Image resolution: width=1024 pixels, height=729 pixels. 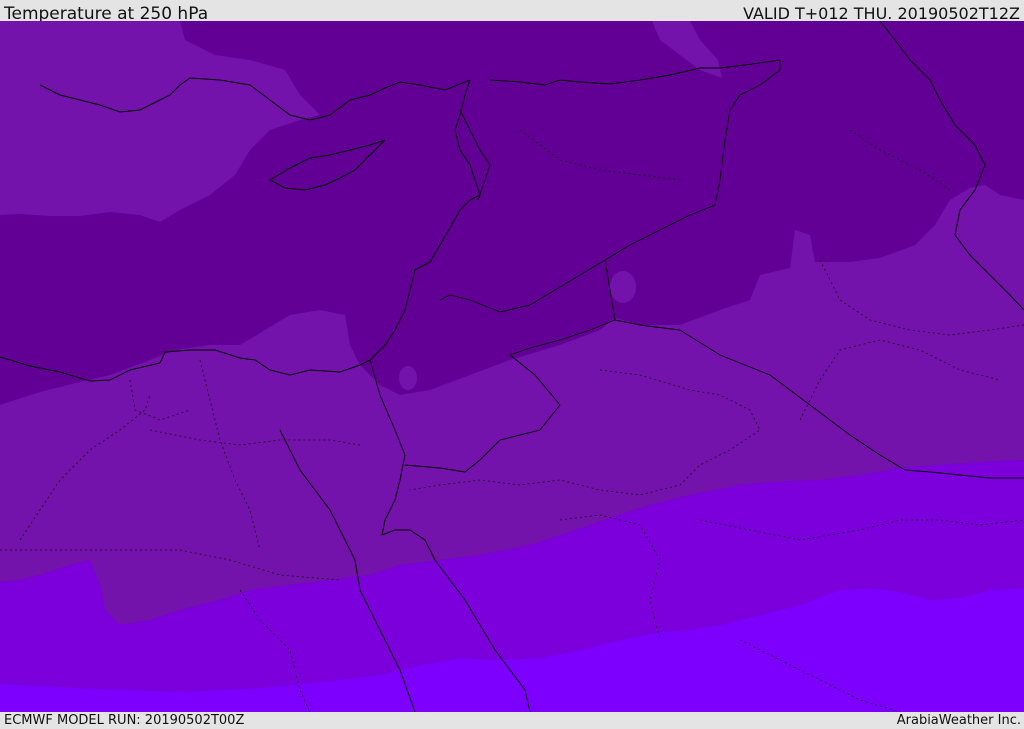 I want to click on credit-label: ArabiaWeather Inc., so click(x=958, y=720).